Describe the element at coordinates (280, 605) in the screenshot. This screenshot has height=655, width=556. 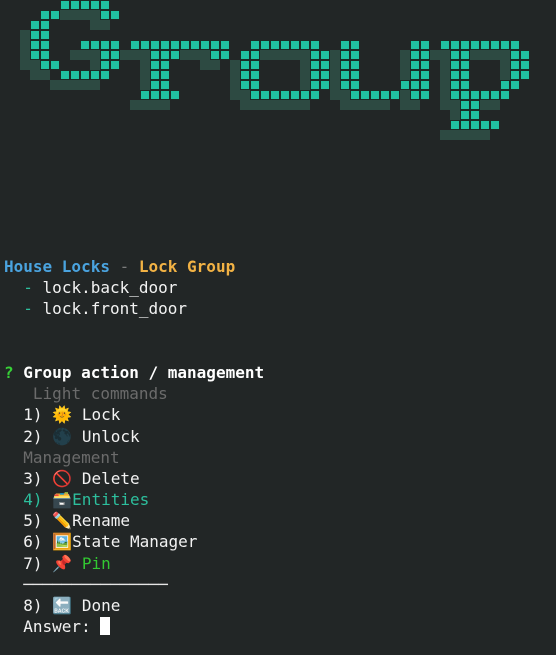
I see `menu-option-done: 8) 🔙 Done` at that location.